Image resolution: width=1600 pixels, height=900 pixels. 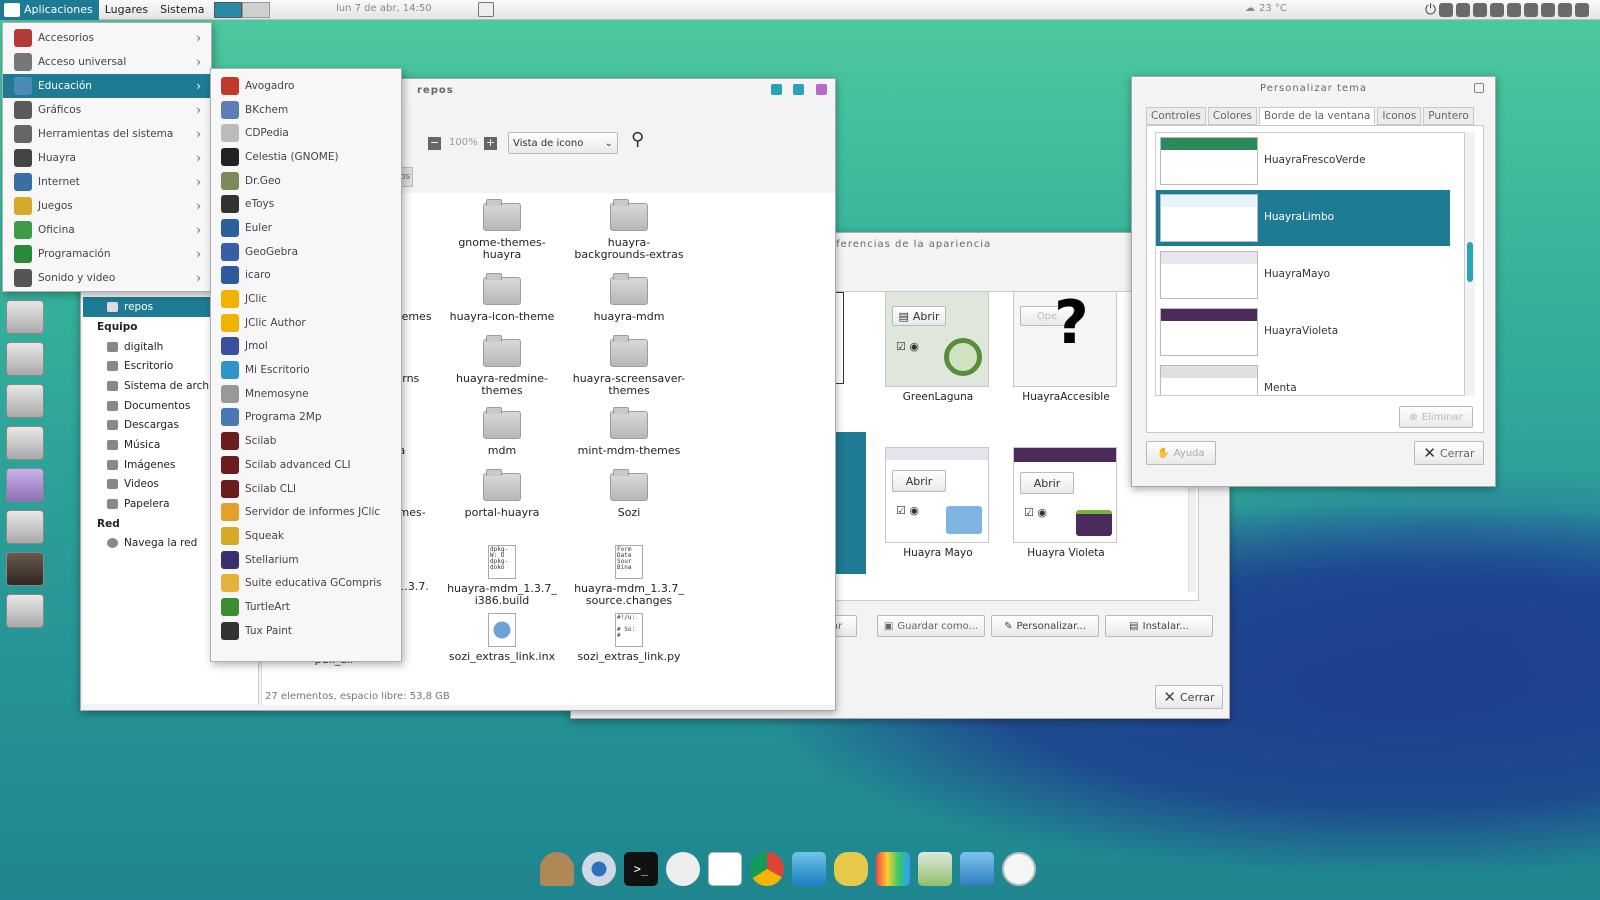 I want to click on file-huayra-mdm: huayra-mdm, so click(x=629, y=298).